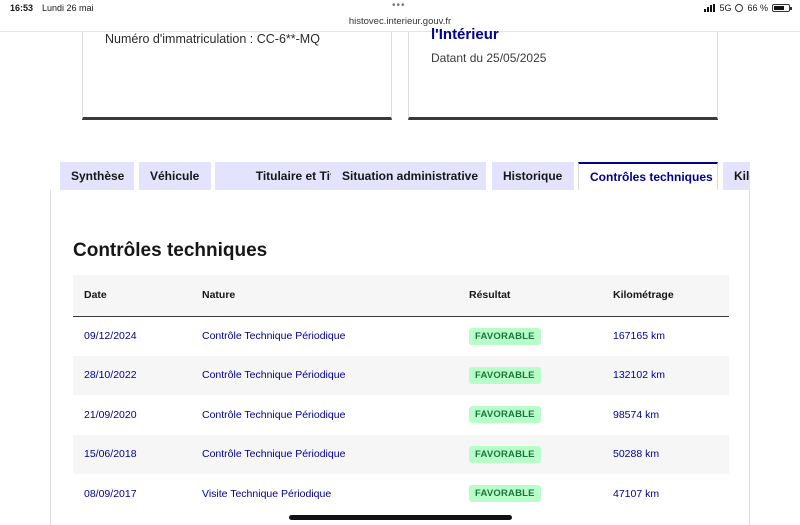 The width and height of the screenshot is (800, 525). Describe the element at coordinates (408, 176) in the screenshot. I see `tab-situation-administrative: Situation administrative` at that location.